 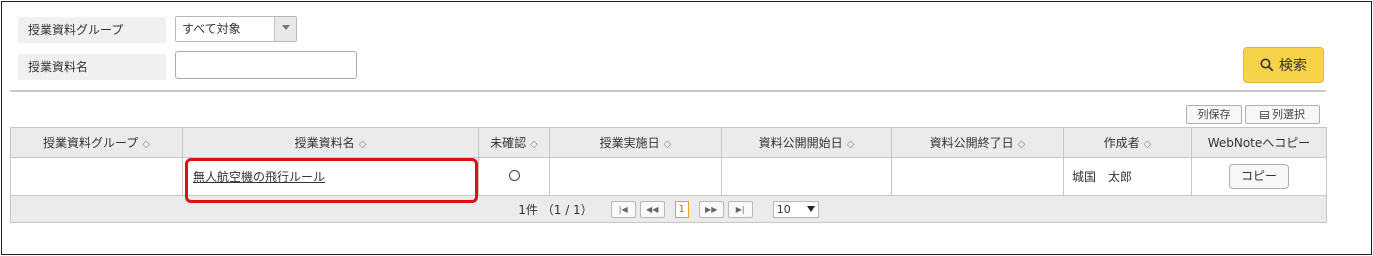 What do you see at coordinates (96, 142) in the screenshot?
I see `column-header-group: 授業資料グループ ◇` at bounding box center [96, 142].